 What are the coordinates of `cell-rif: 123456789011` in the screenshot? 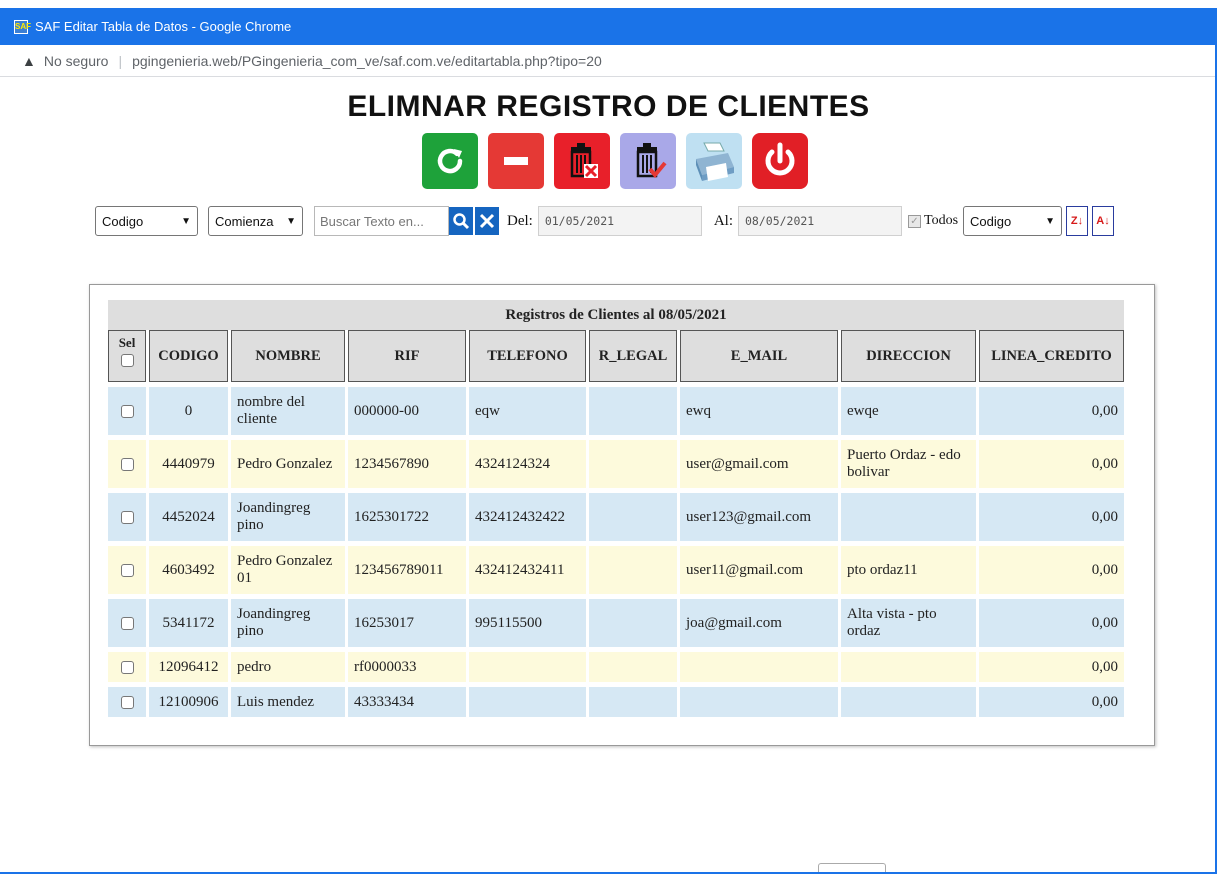 It's located at (407, 570).